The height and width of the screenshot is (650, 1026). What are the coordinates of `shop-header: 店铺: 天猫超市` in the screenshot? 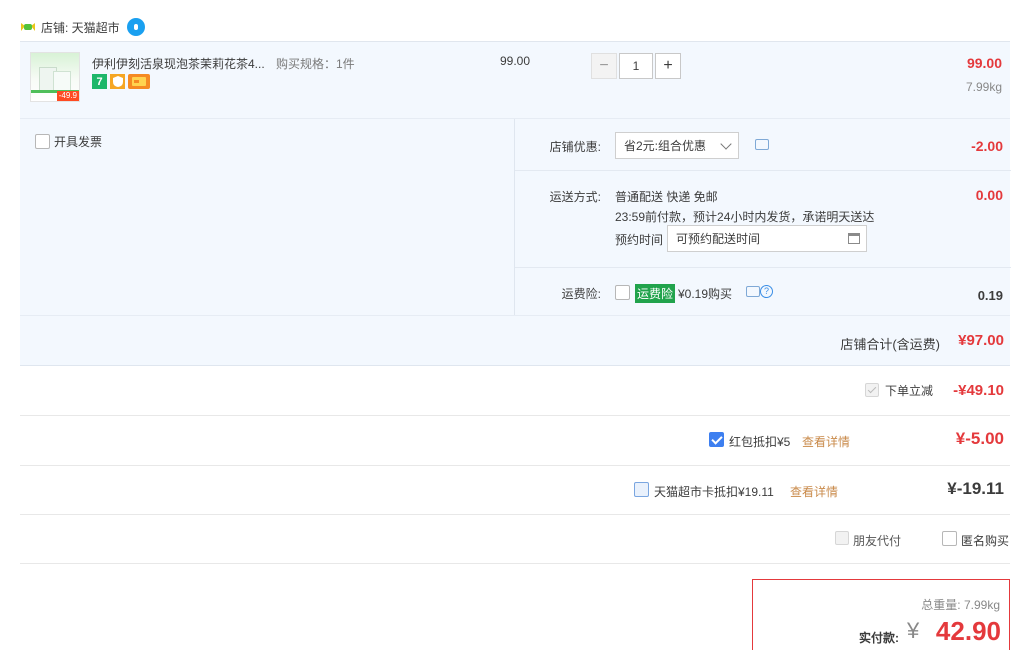 It's located at (82, 27).